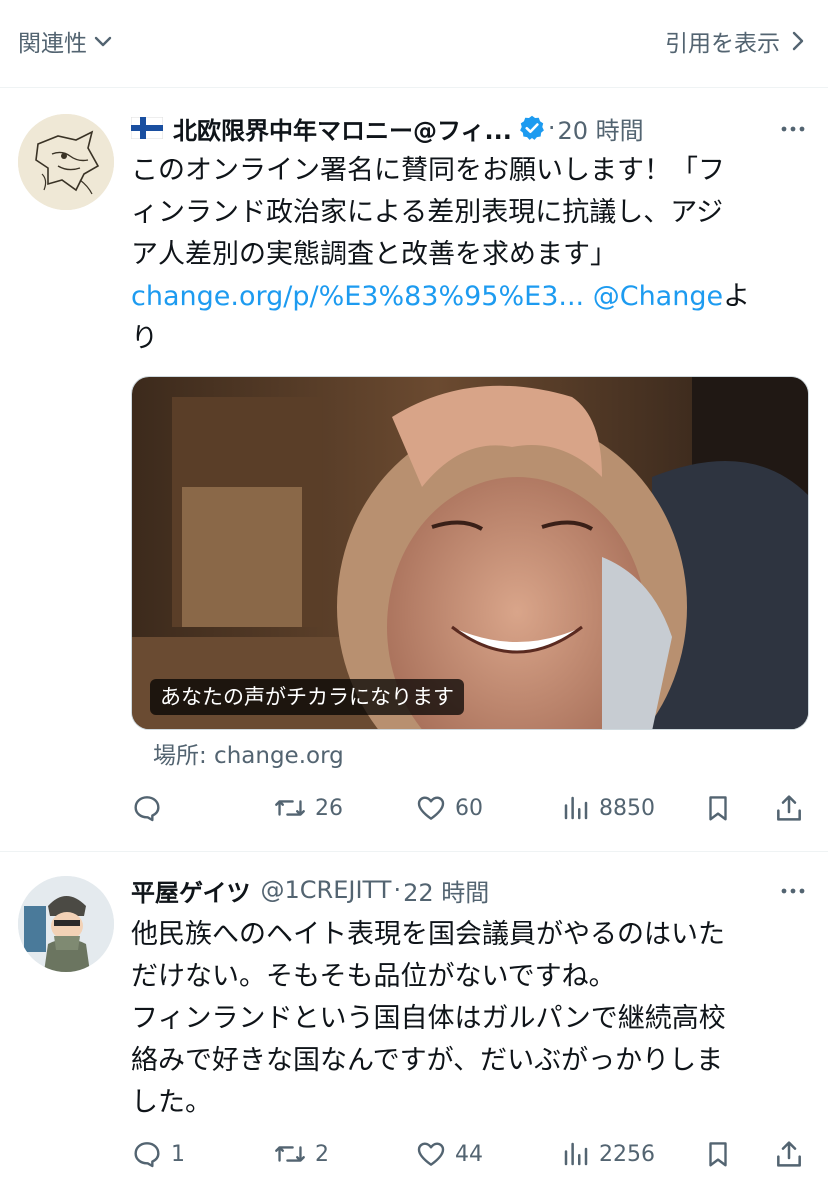 The height and width of the screenshot is (1187, 828). Describe the element at coordinates (308, 808) in the screenshot. I see `retweet-button: 26` at that location.